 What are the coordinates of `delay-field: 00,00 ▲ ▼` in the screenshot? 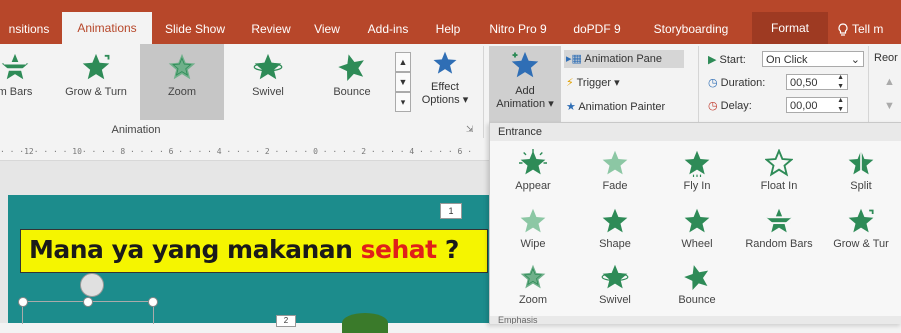 It's located at (817, 105).